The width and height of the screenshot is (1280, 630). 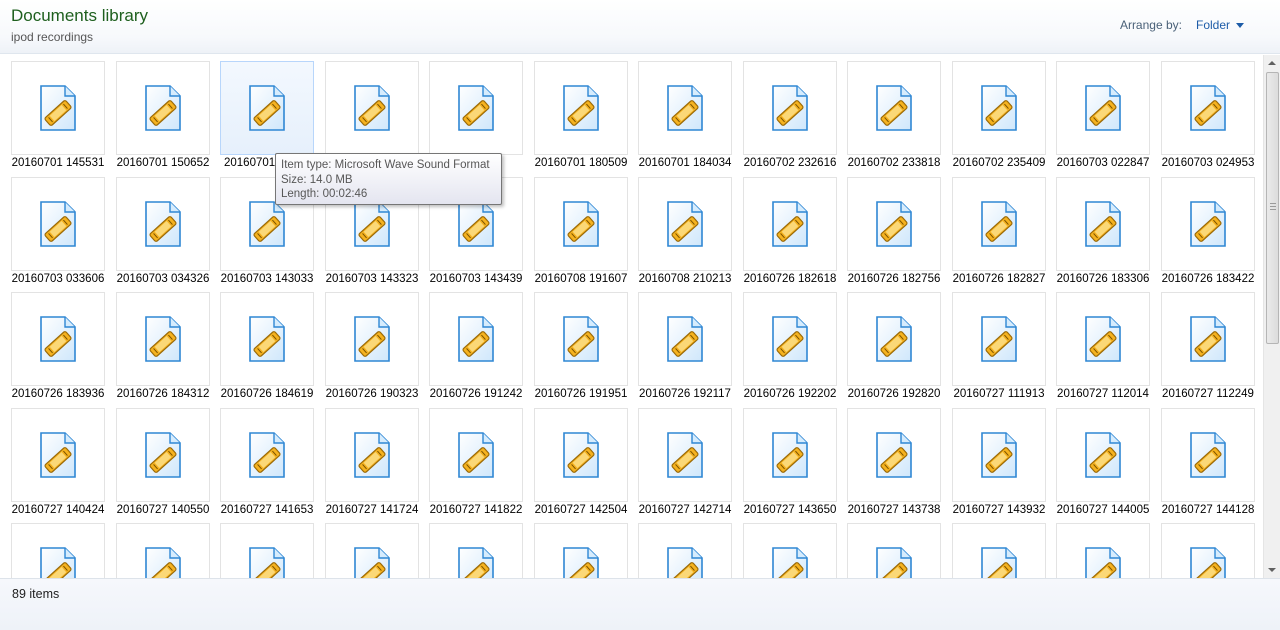 What do you see at coordinates (581, 394) in the screenshot?
I see `file-name-label: 20160726 191951` at bounding box center [581, 394].